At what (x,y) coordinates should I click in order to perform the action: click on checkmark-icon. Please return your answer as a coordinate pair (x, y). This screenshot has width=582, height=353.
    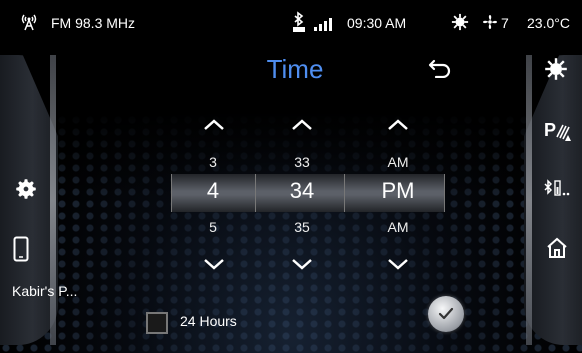
    Looking at the image, I should click on (446, 313).